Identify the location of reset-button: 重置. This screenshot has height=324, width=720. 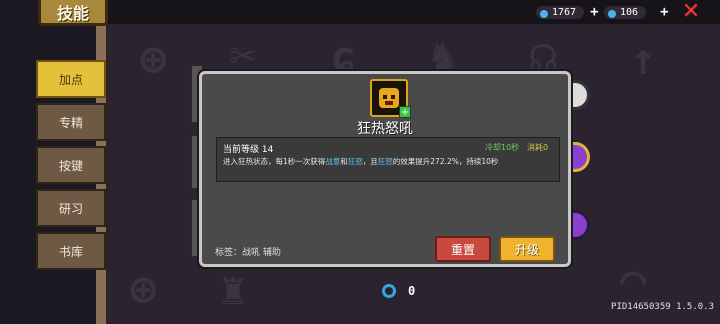
(463, 249).